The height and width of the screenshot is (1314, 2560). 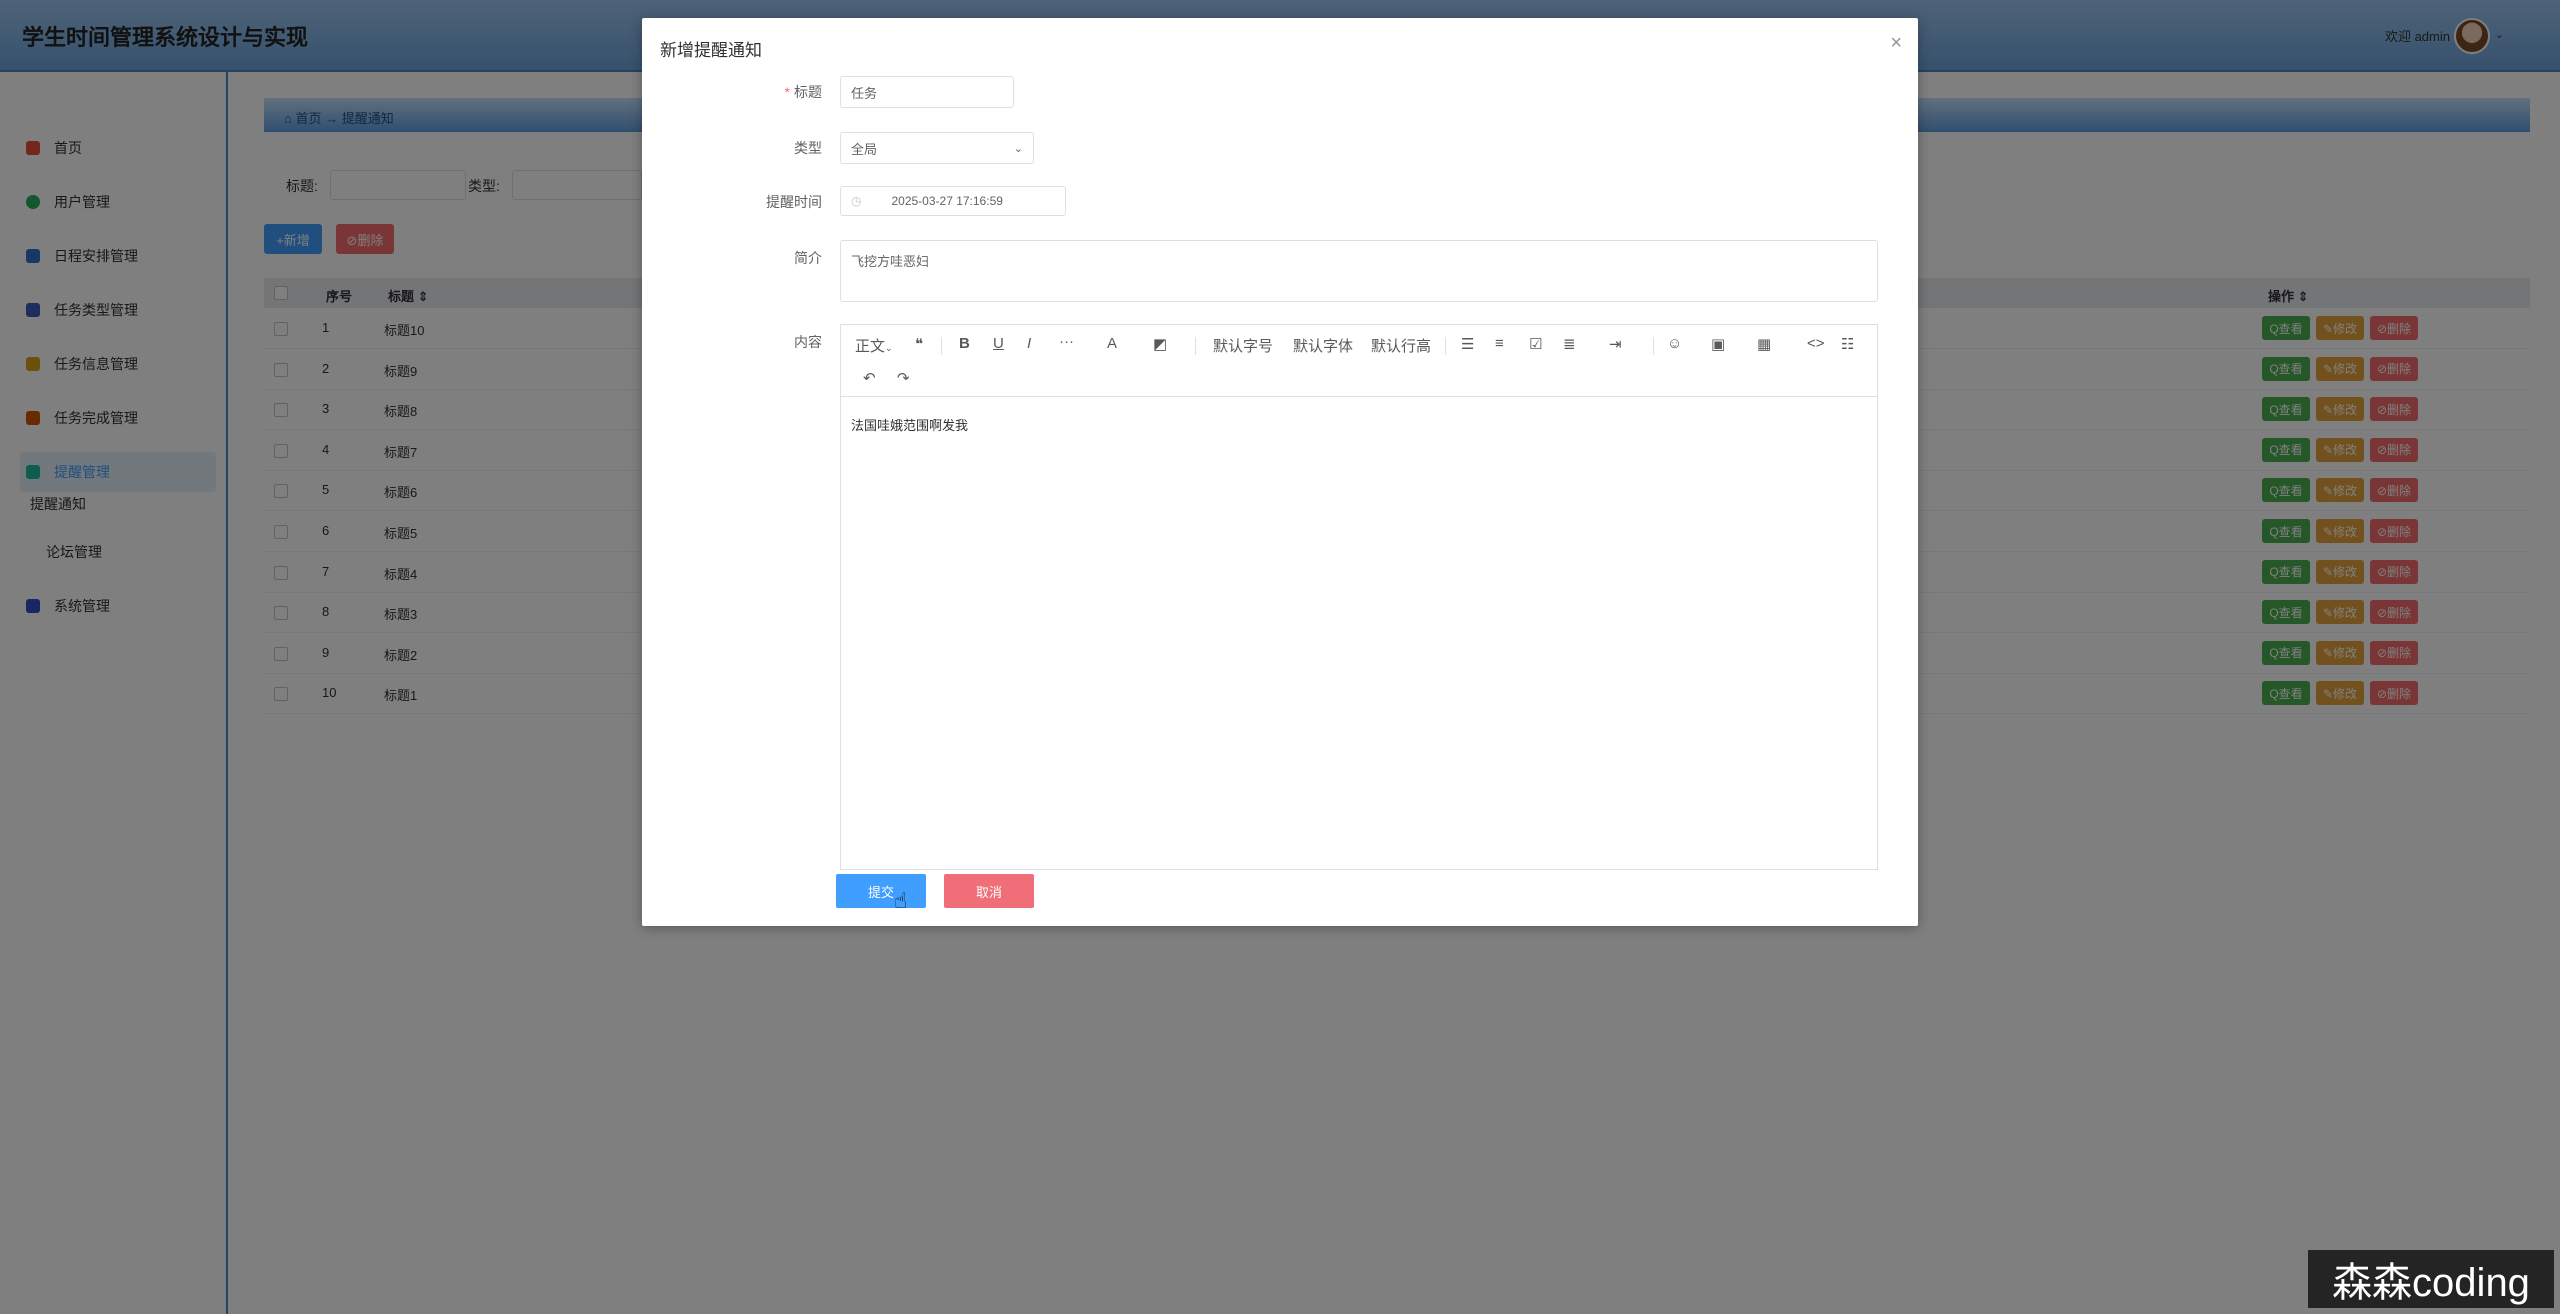 What do you see at coordinates (989, 891) in the screenshot?
I see `cancel-button: 取消` at bounding box center [989, 891].